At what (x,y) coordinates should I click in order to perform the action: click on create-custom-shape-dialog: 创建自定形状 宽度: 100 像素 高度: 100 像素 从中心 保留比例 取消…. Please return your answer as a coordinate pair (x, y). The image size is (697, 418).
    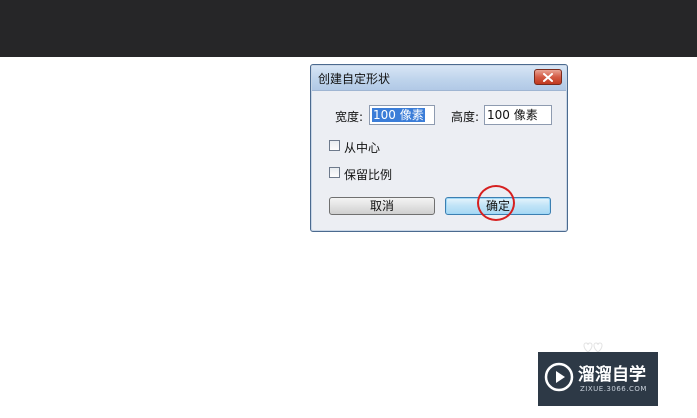
    Looking at the image, I should click on (439, 148).